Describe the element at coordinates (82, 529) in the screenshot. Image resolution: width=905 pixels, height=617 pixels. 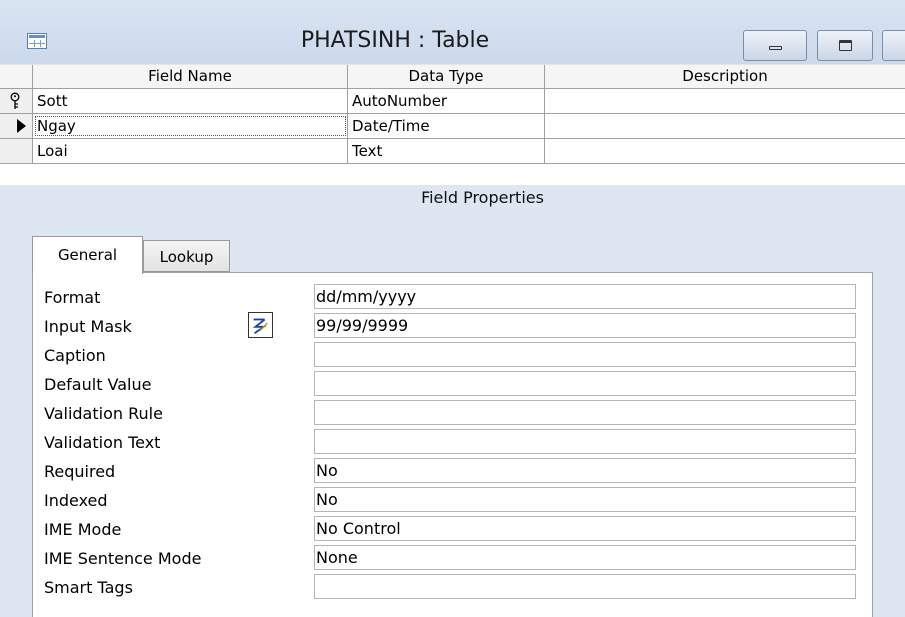
I see `property-label: IME Mode` at that location.